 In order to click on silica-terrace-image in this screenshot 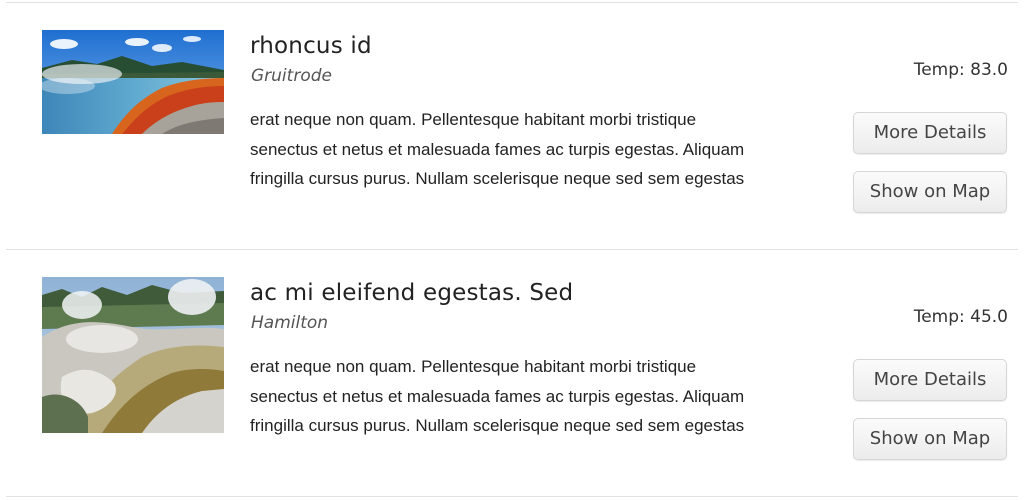, I will do `click(133, 355)`.